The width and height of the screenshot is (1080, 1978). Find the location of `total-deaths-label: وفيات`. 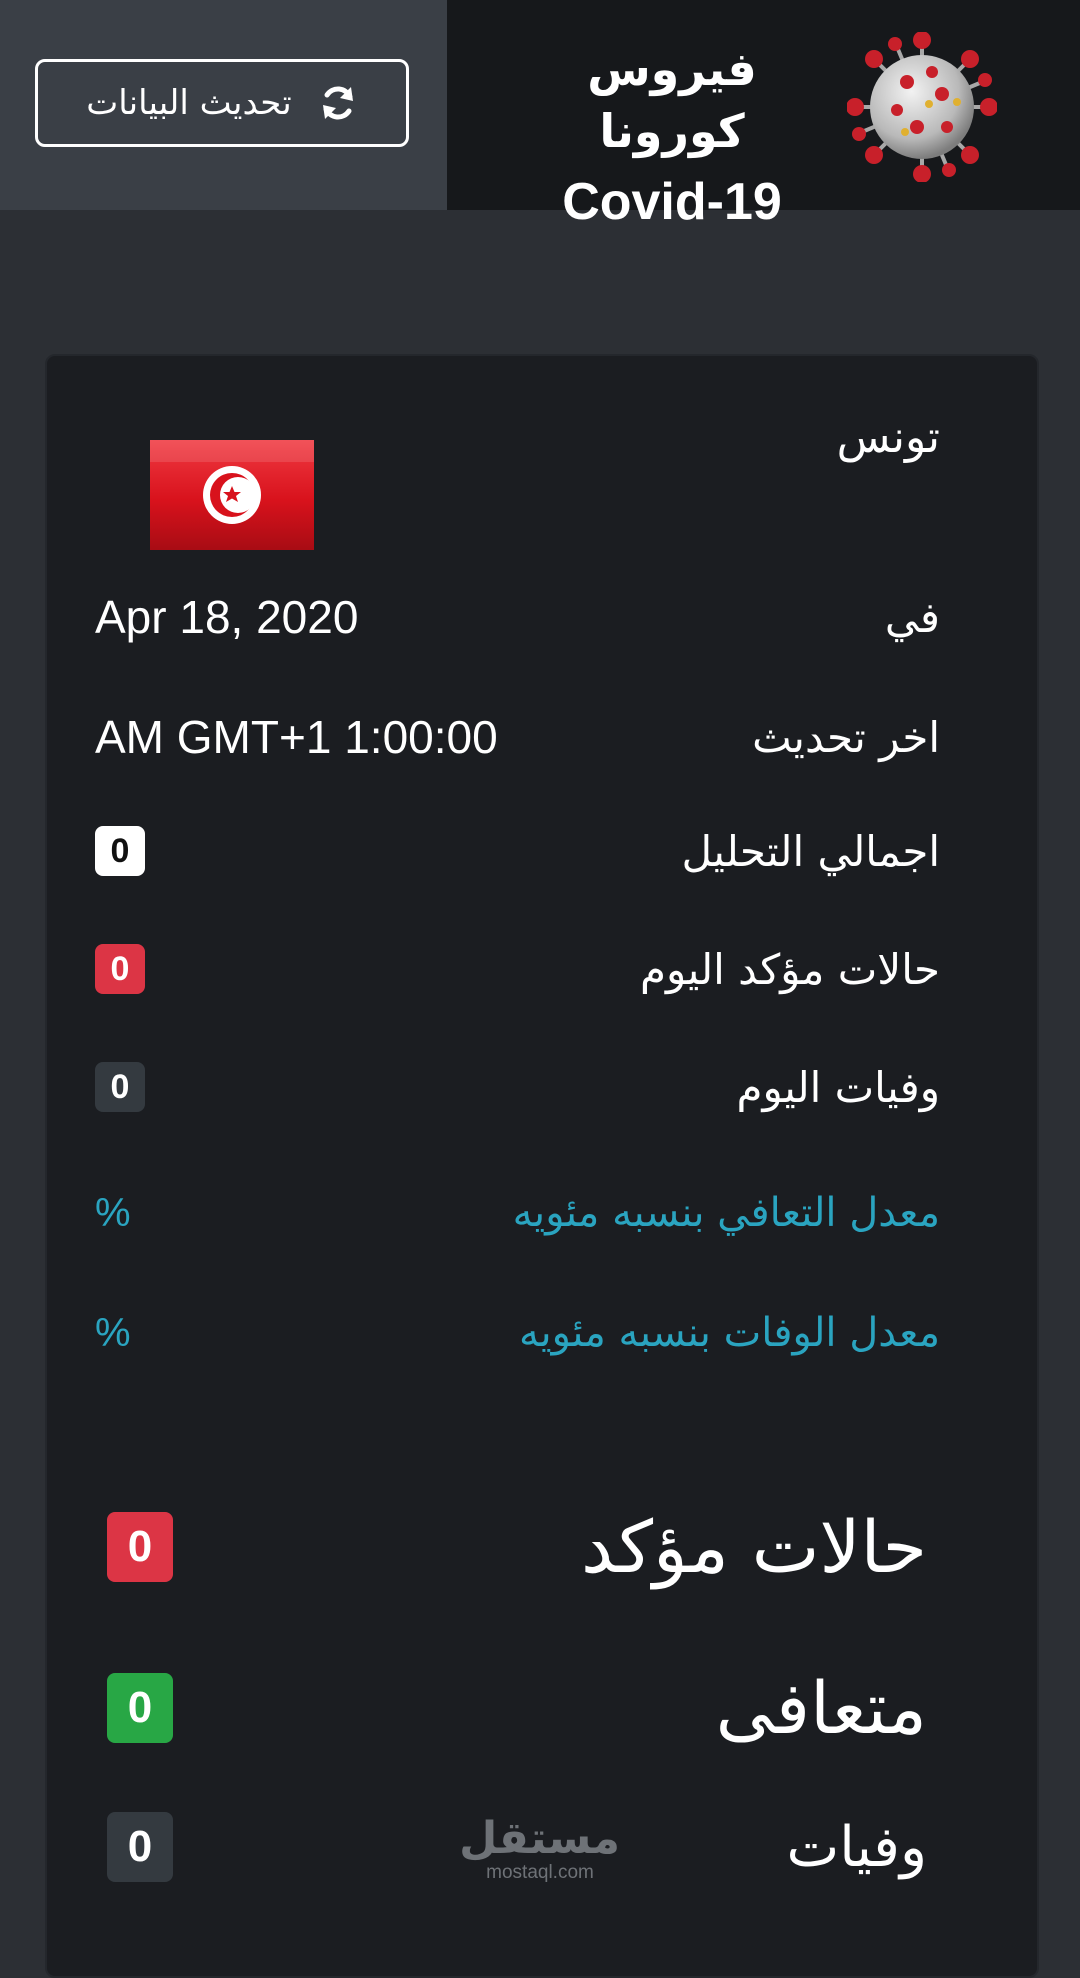

total-deaths-label: وفيات is located at coordinates (857, 1847).